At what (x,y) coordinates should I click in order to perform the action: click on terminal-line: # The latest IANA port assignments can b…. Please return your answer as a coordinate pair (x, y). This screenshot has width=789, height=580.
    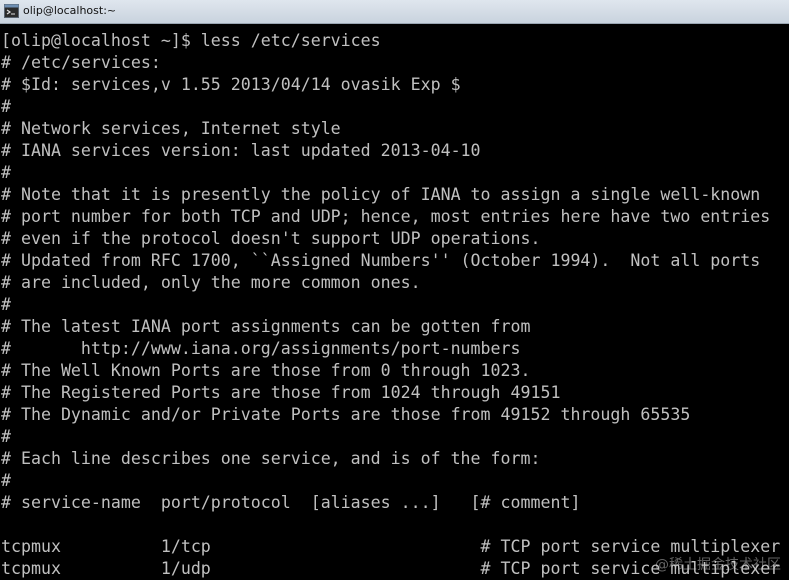
    Looking at the image, I should click on (266, 326).